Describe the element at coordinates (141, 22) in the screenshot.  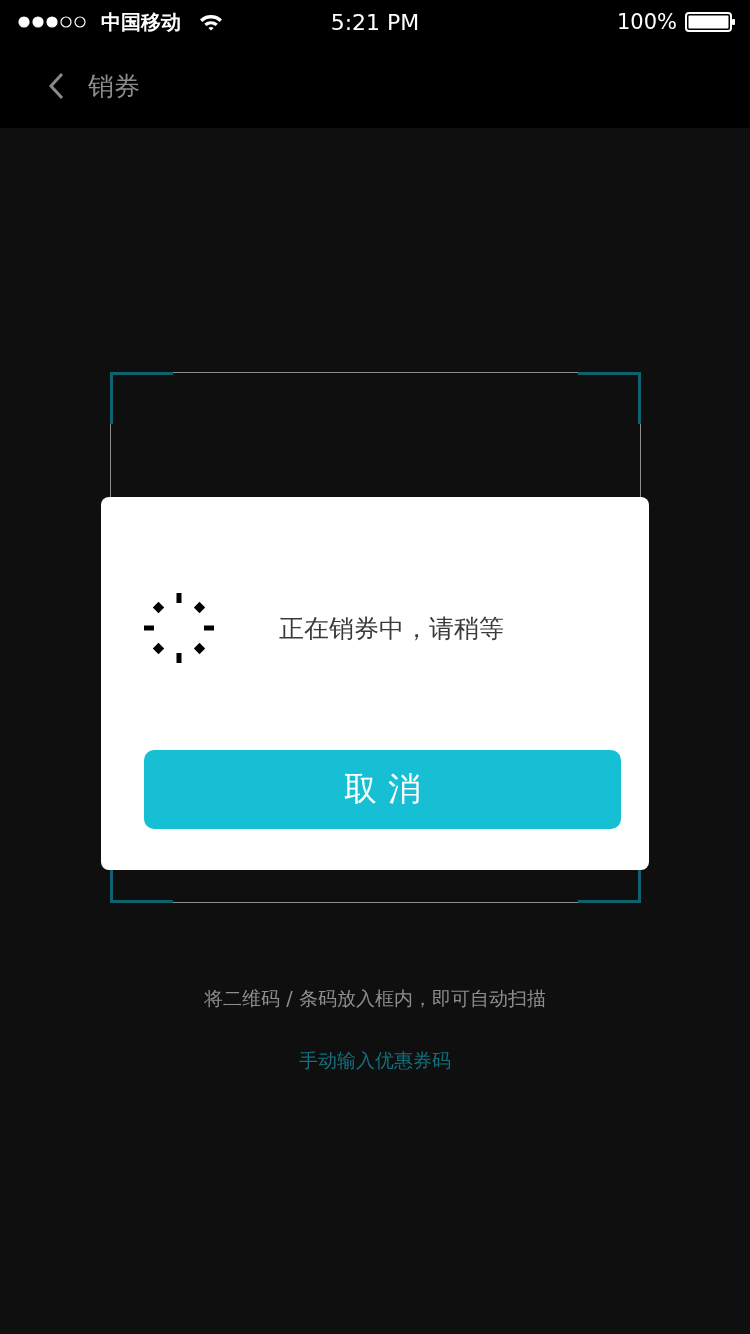
I see `carrier-name: 中国移动` at that location.